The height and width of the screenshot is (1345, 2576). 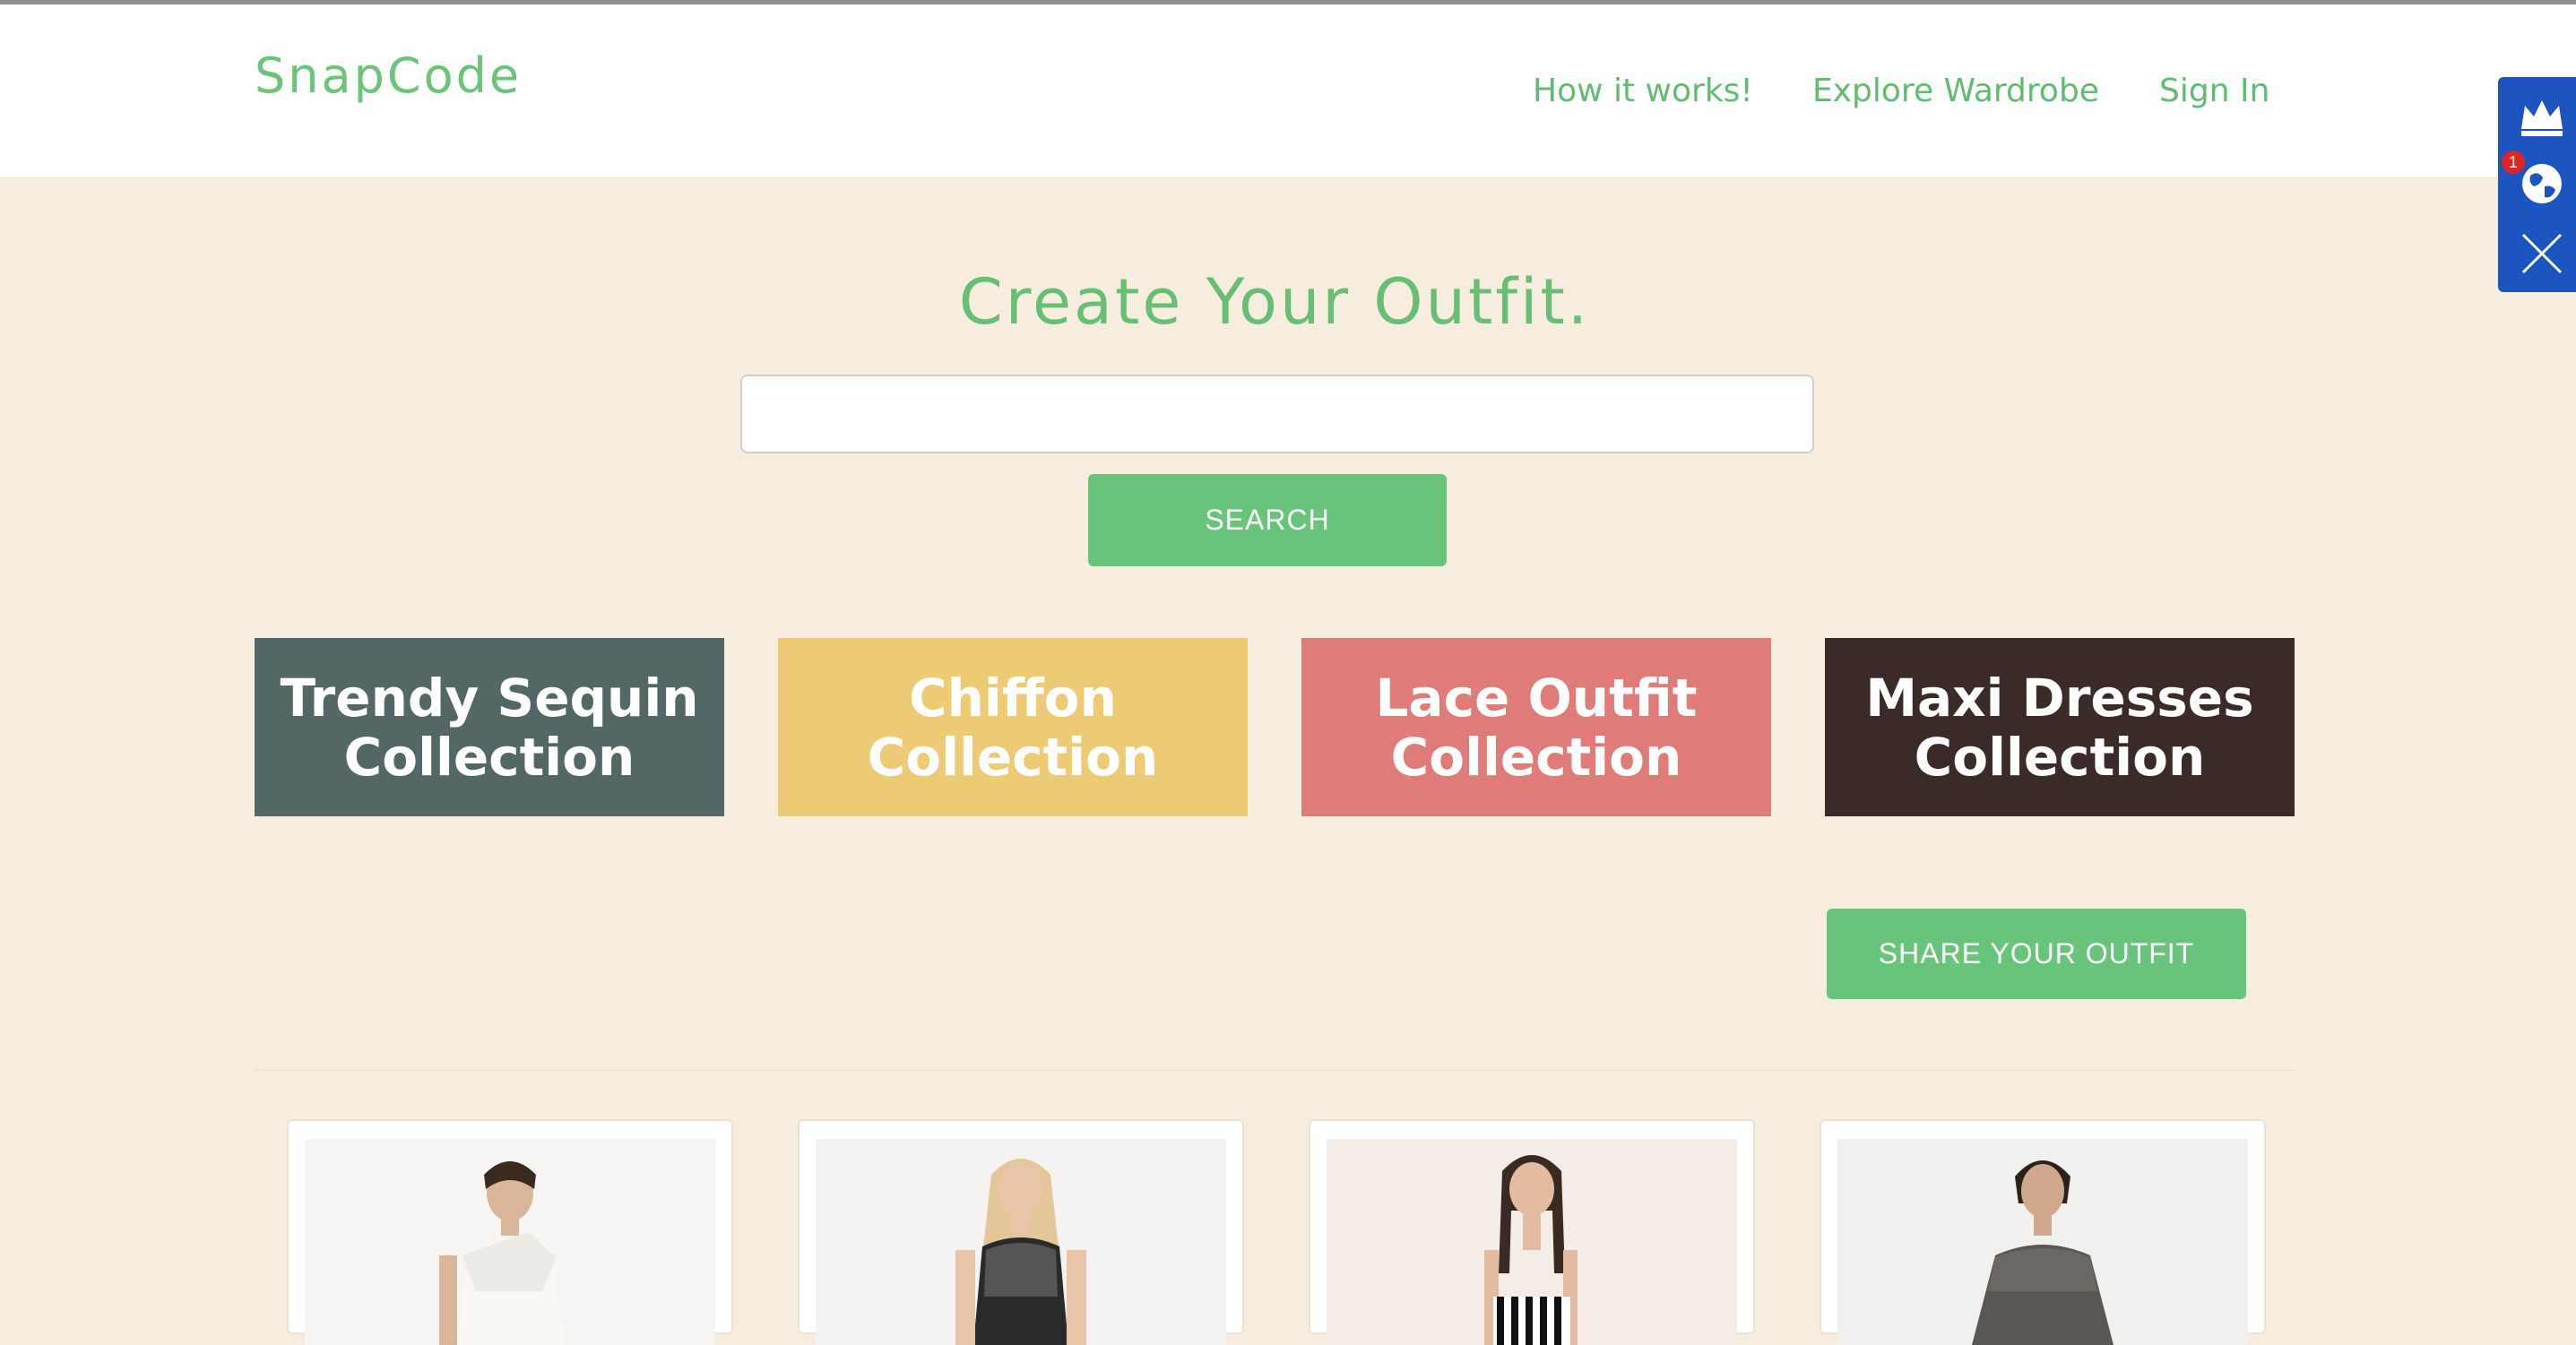 I want to click on side-widget: 1, so click(x=2537, y=185).